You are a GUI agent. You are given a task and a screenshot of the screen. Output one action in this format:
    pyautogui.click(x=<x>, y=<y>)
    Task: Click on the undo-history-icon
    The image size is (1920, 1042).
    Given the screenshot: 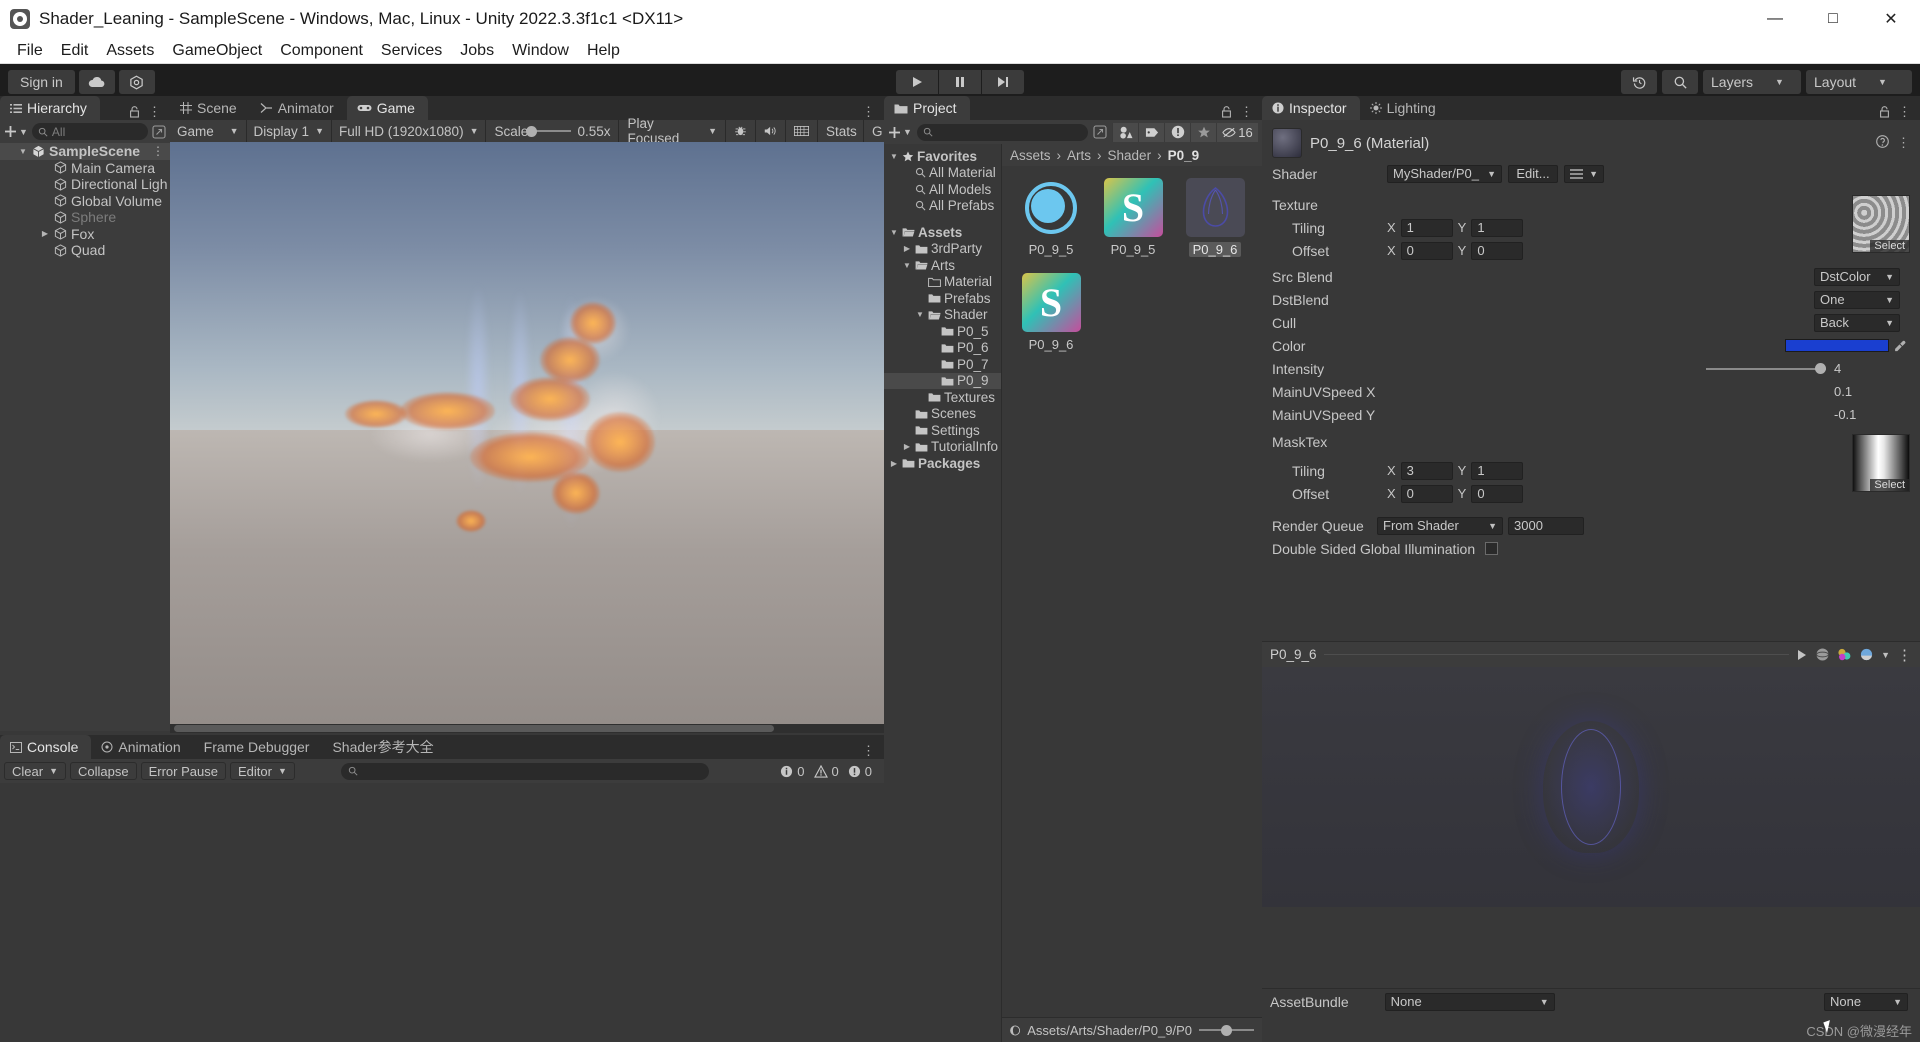 What is the action you would take?
    pyautogui.click(x=1639, y=82)
    